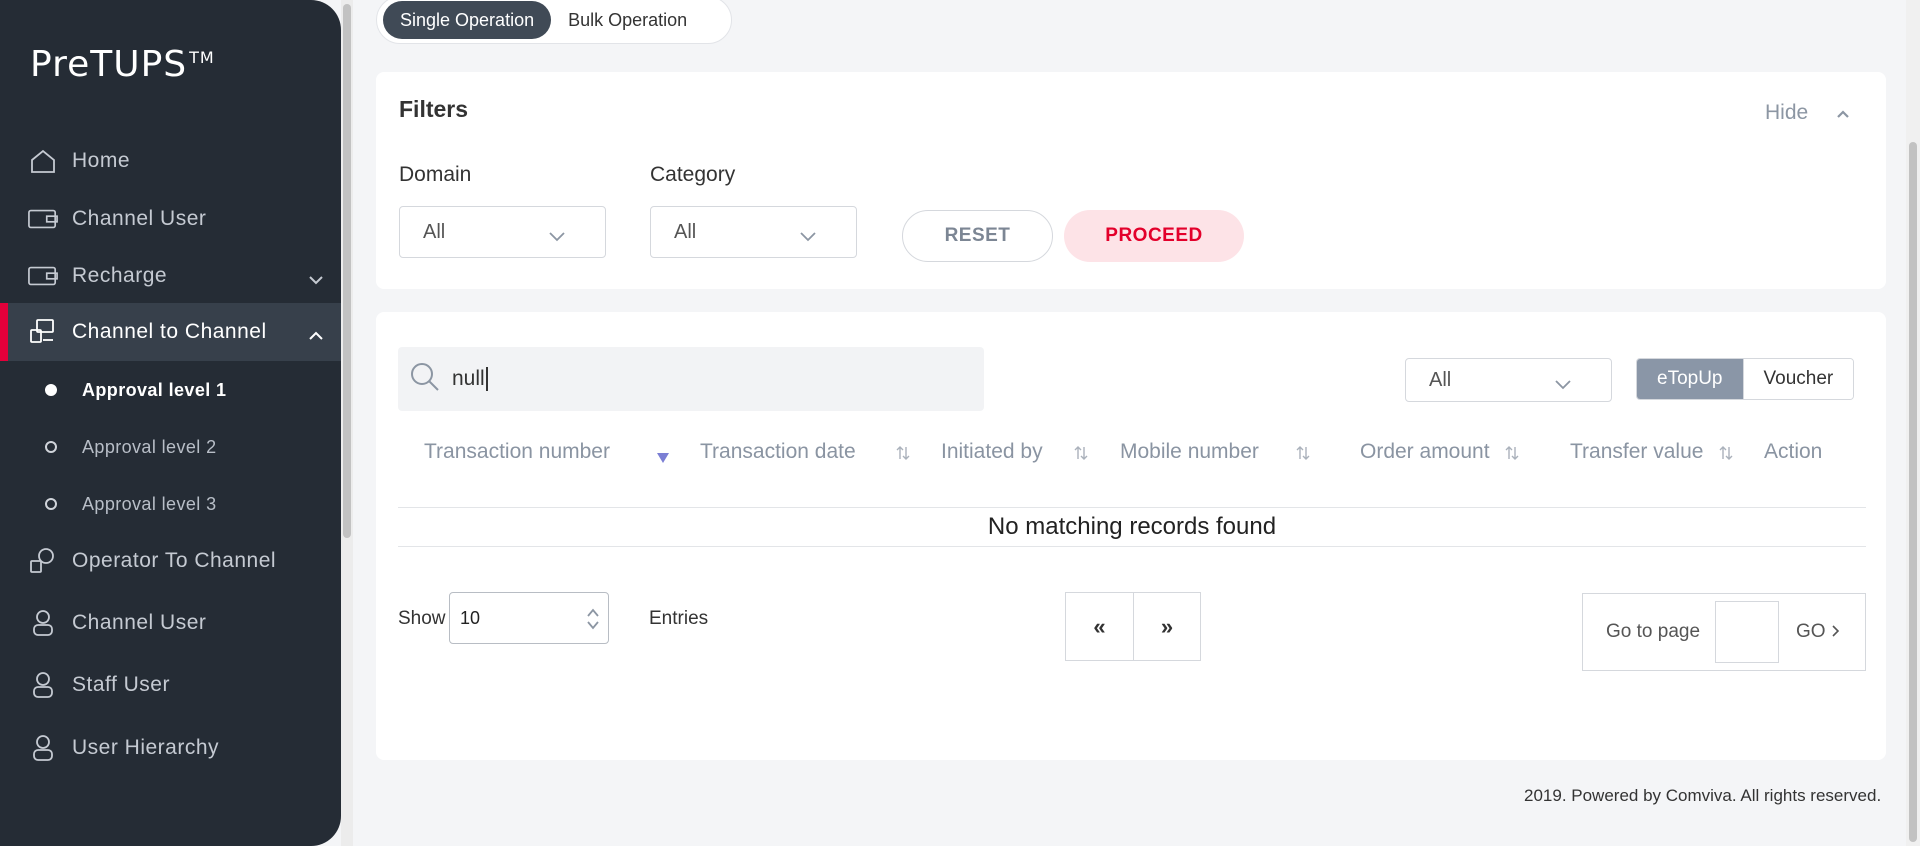 Image resolution: width=1920 pixels, height=846 pixels. Describe the element at coordinates (1653, 631) in the screenshot. I see `go-to-page-label: Go to page` at that location.